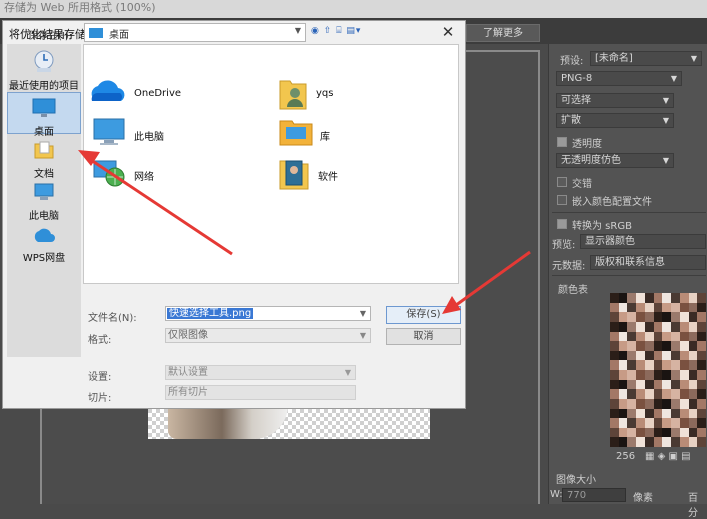 This screenshot has width=707, height=519. Describe the element at coordinates (668, 456) in the screenshot. I see `color-table-icons: ▦ ◈ ▣ ▤` at that location.